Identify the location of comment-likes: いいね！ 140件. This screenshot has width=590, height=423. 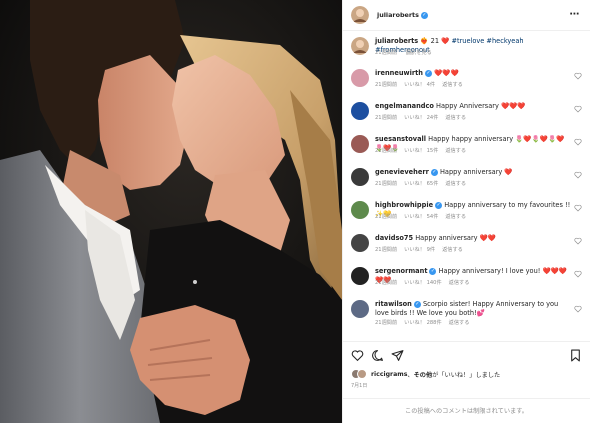
(423, 283).